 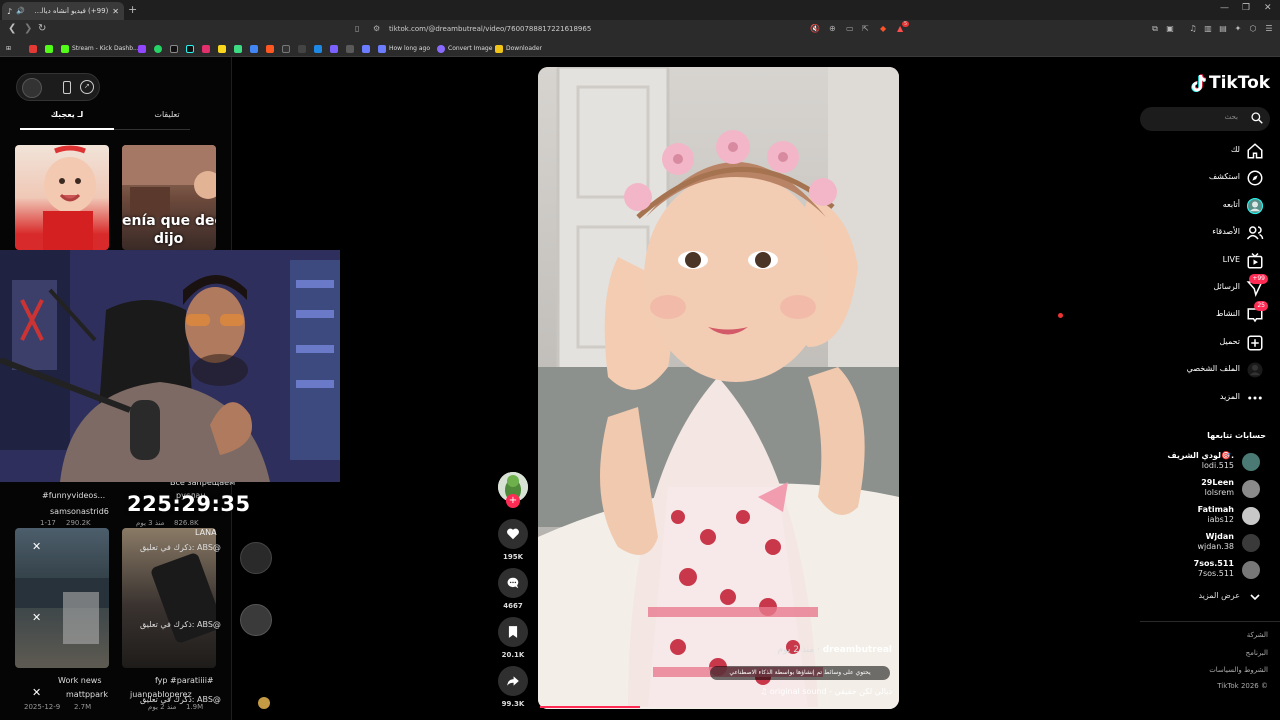 I want to click on extension-icon: ⧉, so click(x=1155, y=29).